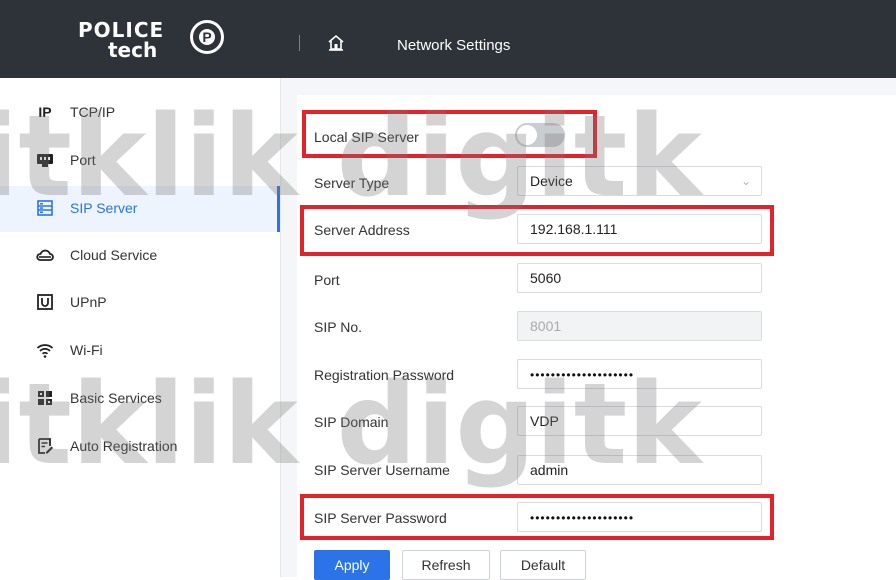  Describe the element at coordinates (546, 326) in the screenshot. I see `sip-no-value: 8001` at that location.